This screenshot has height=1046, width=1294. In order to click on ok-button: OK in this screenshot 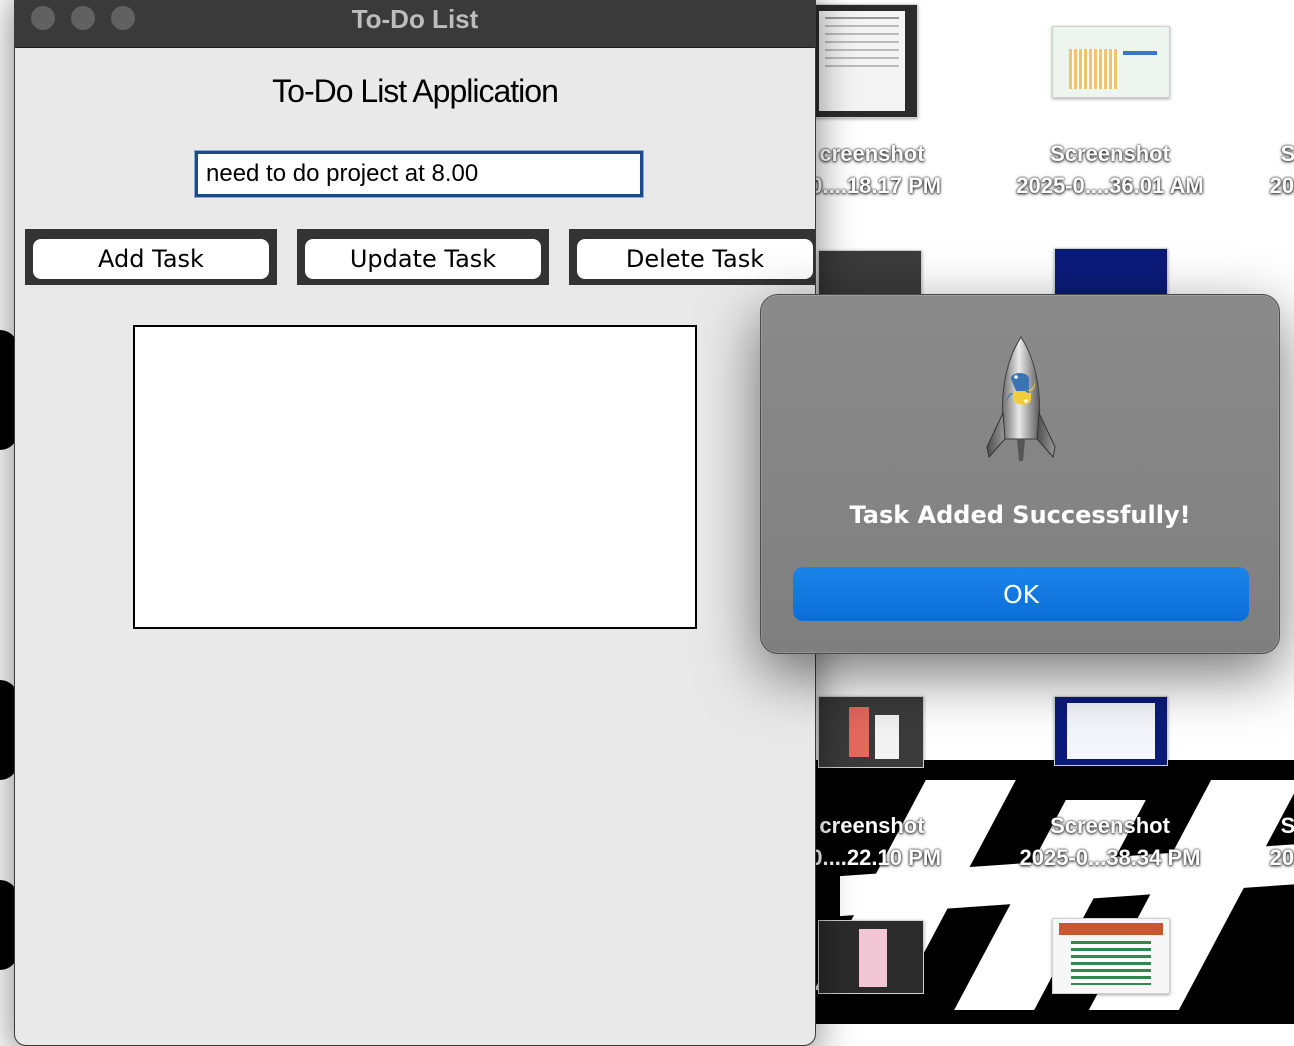, I will do `click(1021, 594)`.